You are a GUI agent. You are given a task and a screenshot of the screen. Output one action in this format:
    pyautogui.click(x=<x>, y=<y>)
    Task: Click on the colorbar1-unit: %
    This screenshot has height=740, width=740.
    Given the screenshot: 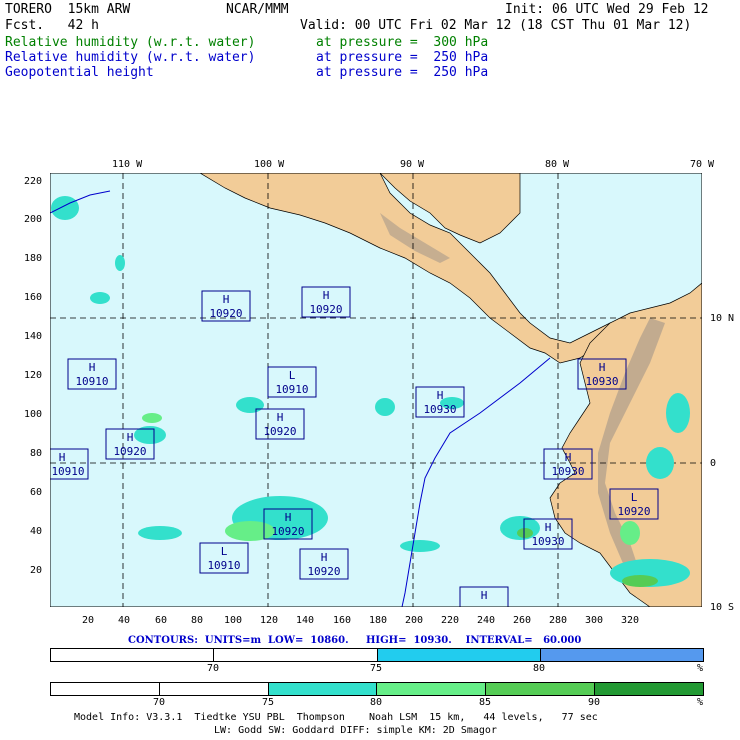 What is the action you would take?
    pyautogui.click(x=700, y=668)
    